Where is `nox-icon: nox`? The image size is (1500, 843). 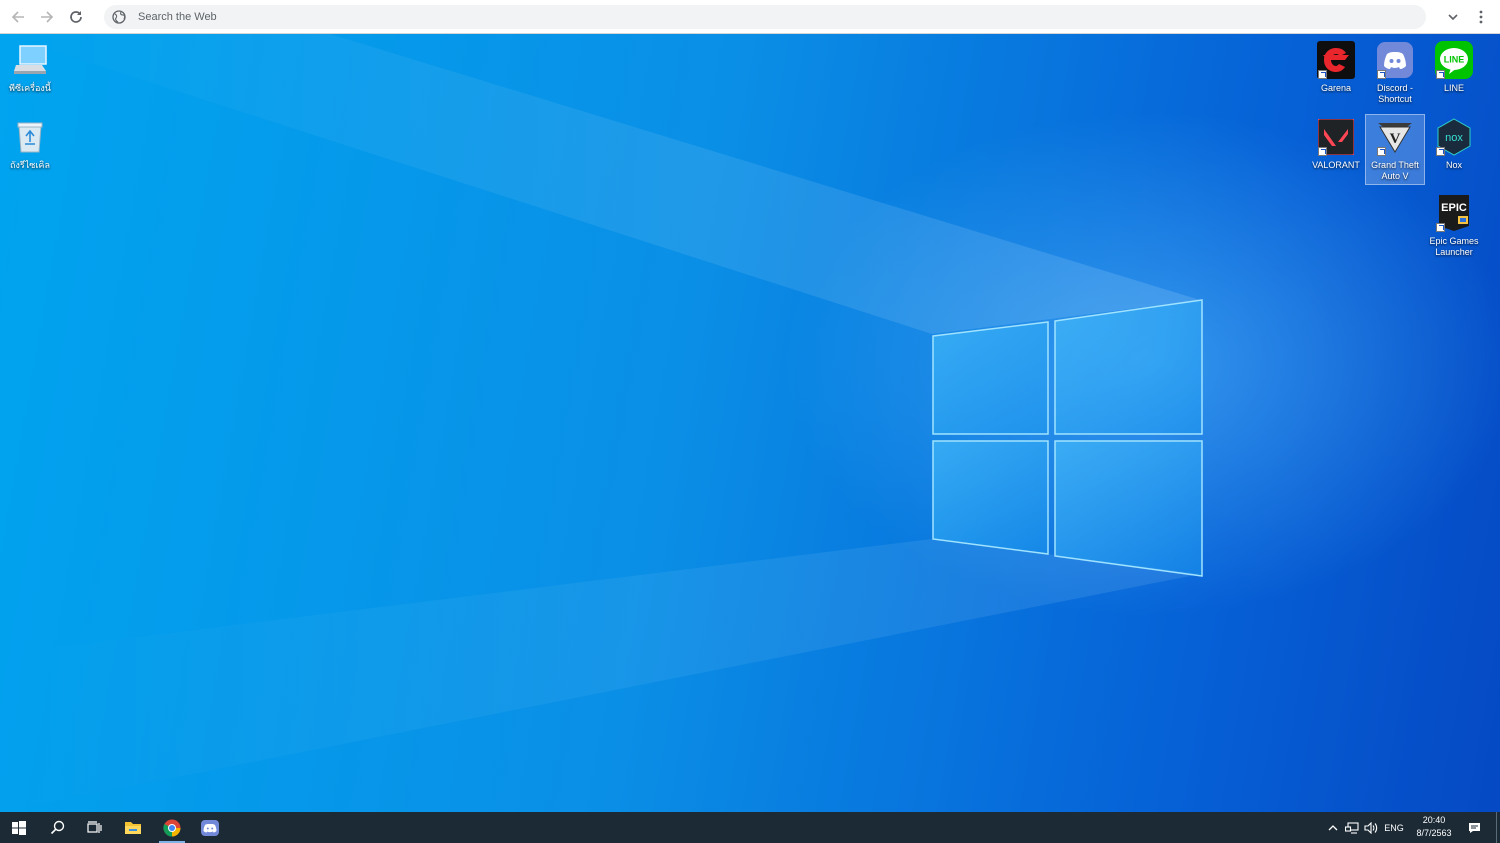 nox-icon: nox is located at coordinates (1454, 137).